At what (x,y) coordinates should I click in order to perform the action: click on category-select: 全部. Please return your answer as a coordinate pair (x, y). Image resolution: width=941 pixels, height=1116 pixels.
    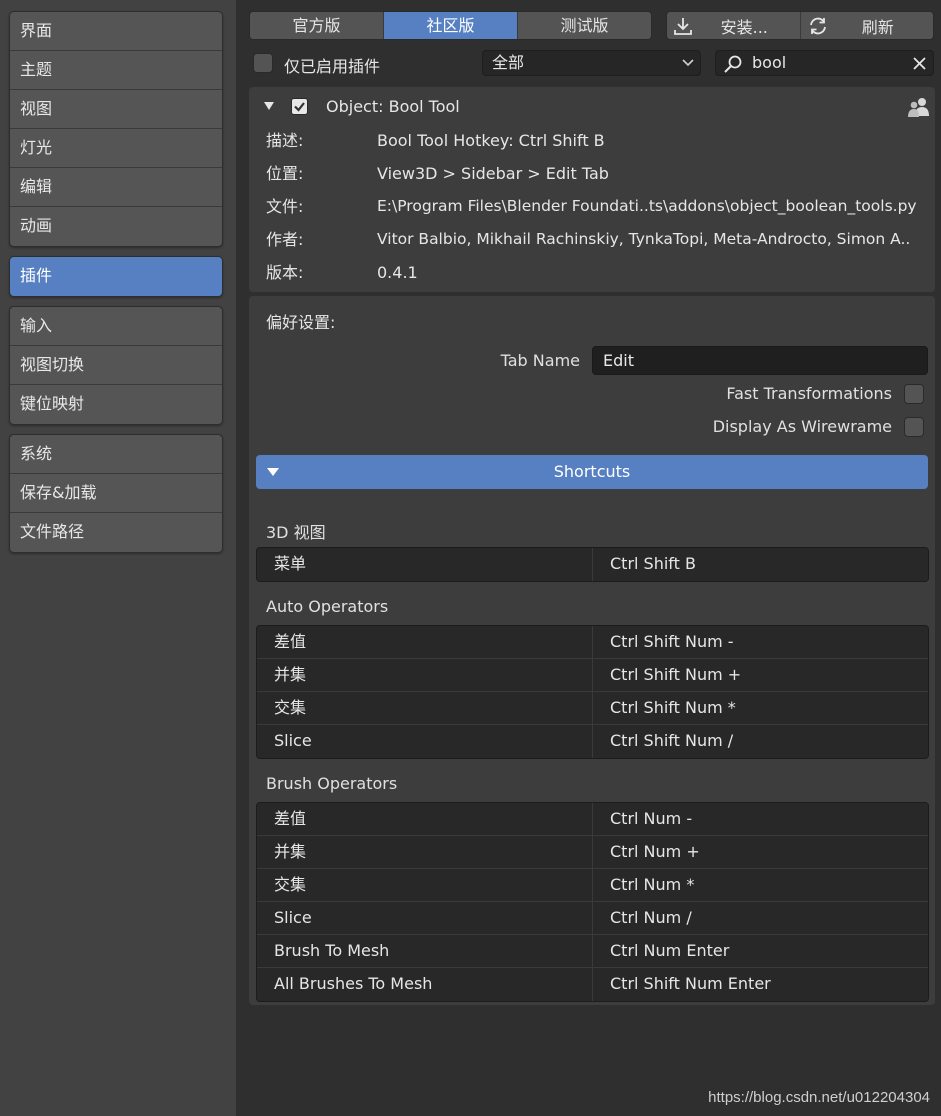
    Looking at the image, I should click on (591, 63).